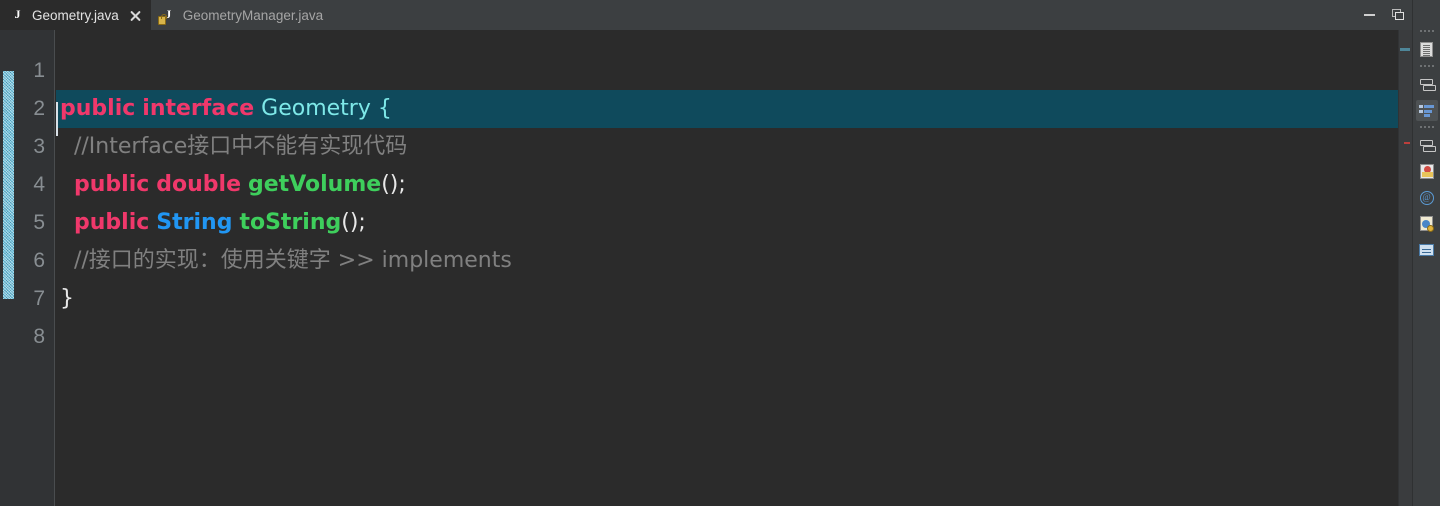 Image resolution: width=1440 pixels, height=506 pixels. What do you see at coordinates (57, 119) in the screenshot?
I see `text-caret` at bounding box center [57, 119].